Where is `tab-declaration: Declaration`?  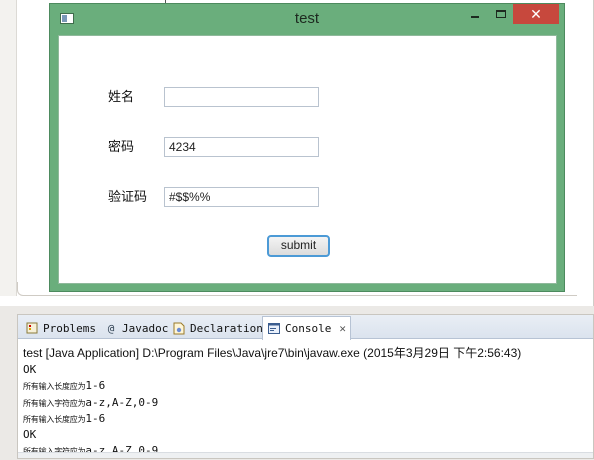
tab-declaration: Declaration is located at coordinates (217, 328).